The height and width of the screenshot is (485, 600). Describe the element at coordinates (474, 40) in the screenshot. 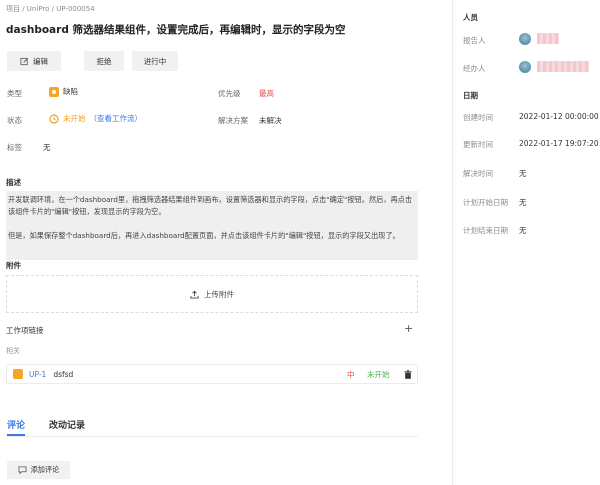

I see `reporter-label: 报告人` at that location.